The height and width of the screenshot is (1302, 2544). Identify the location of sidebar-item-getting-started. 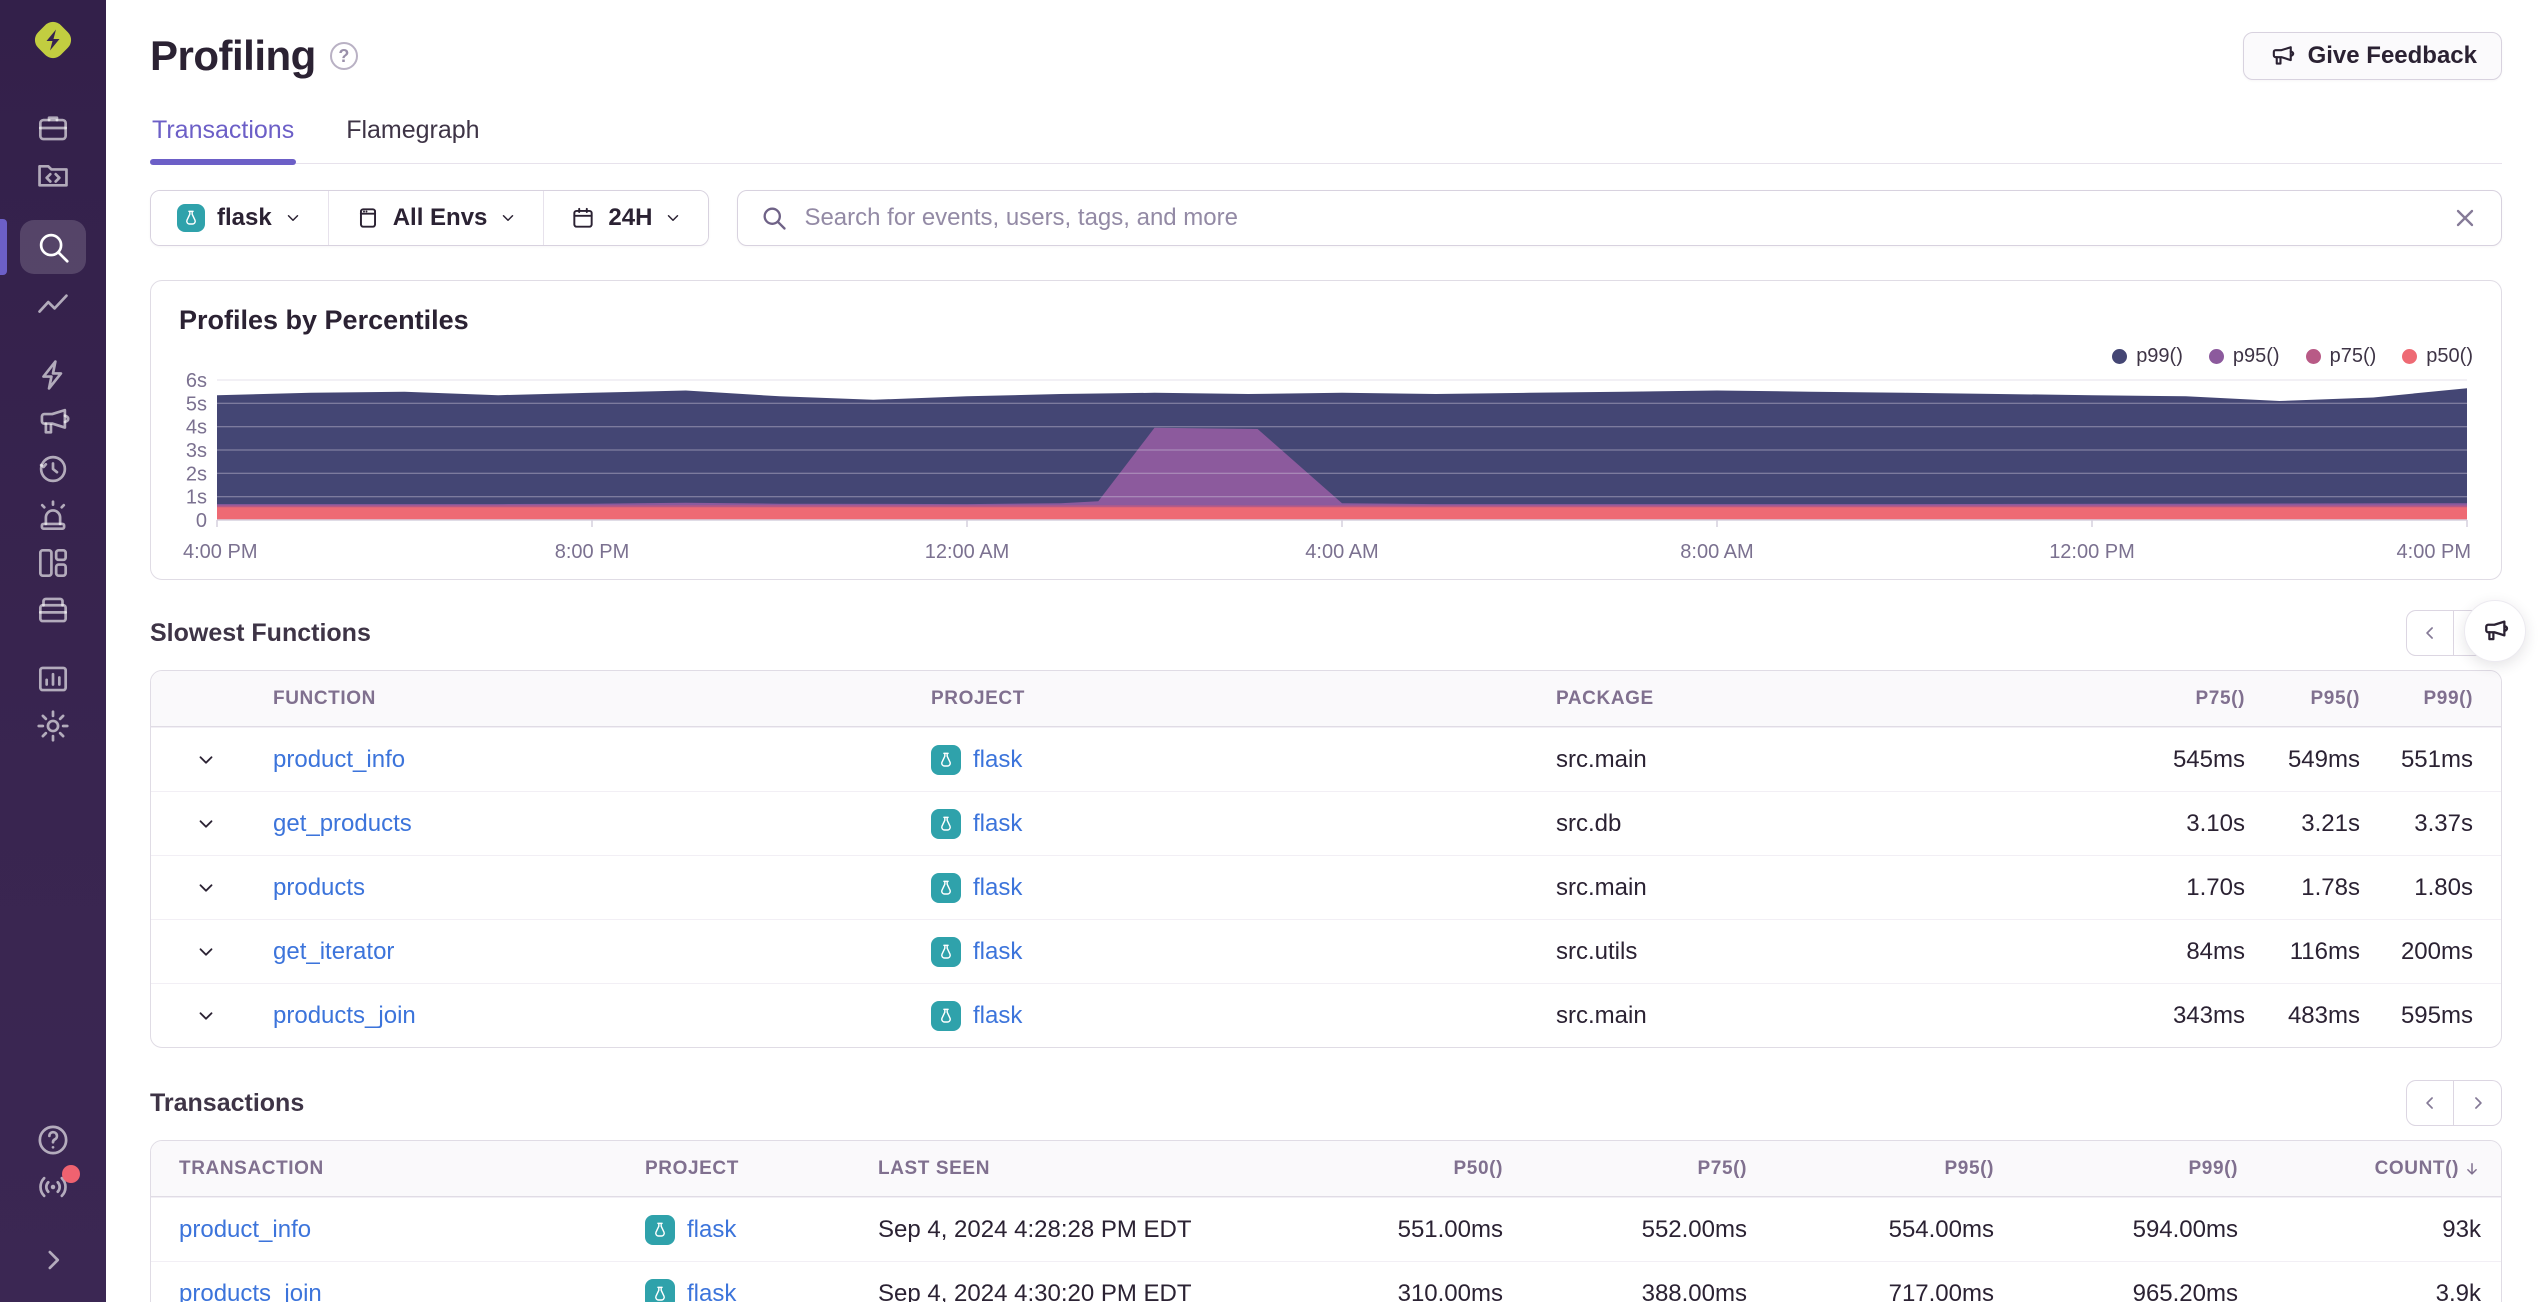
(53, 374).